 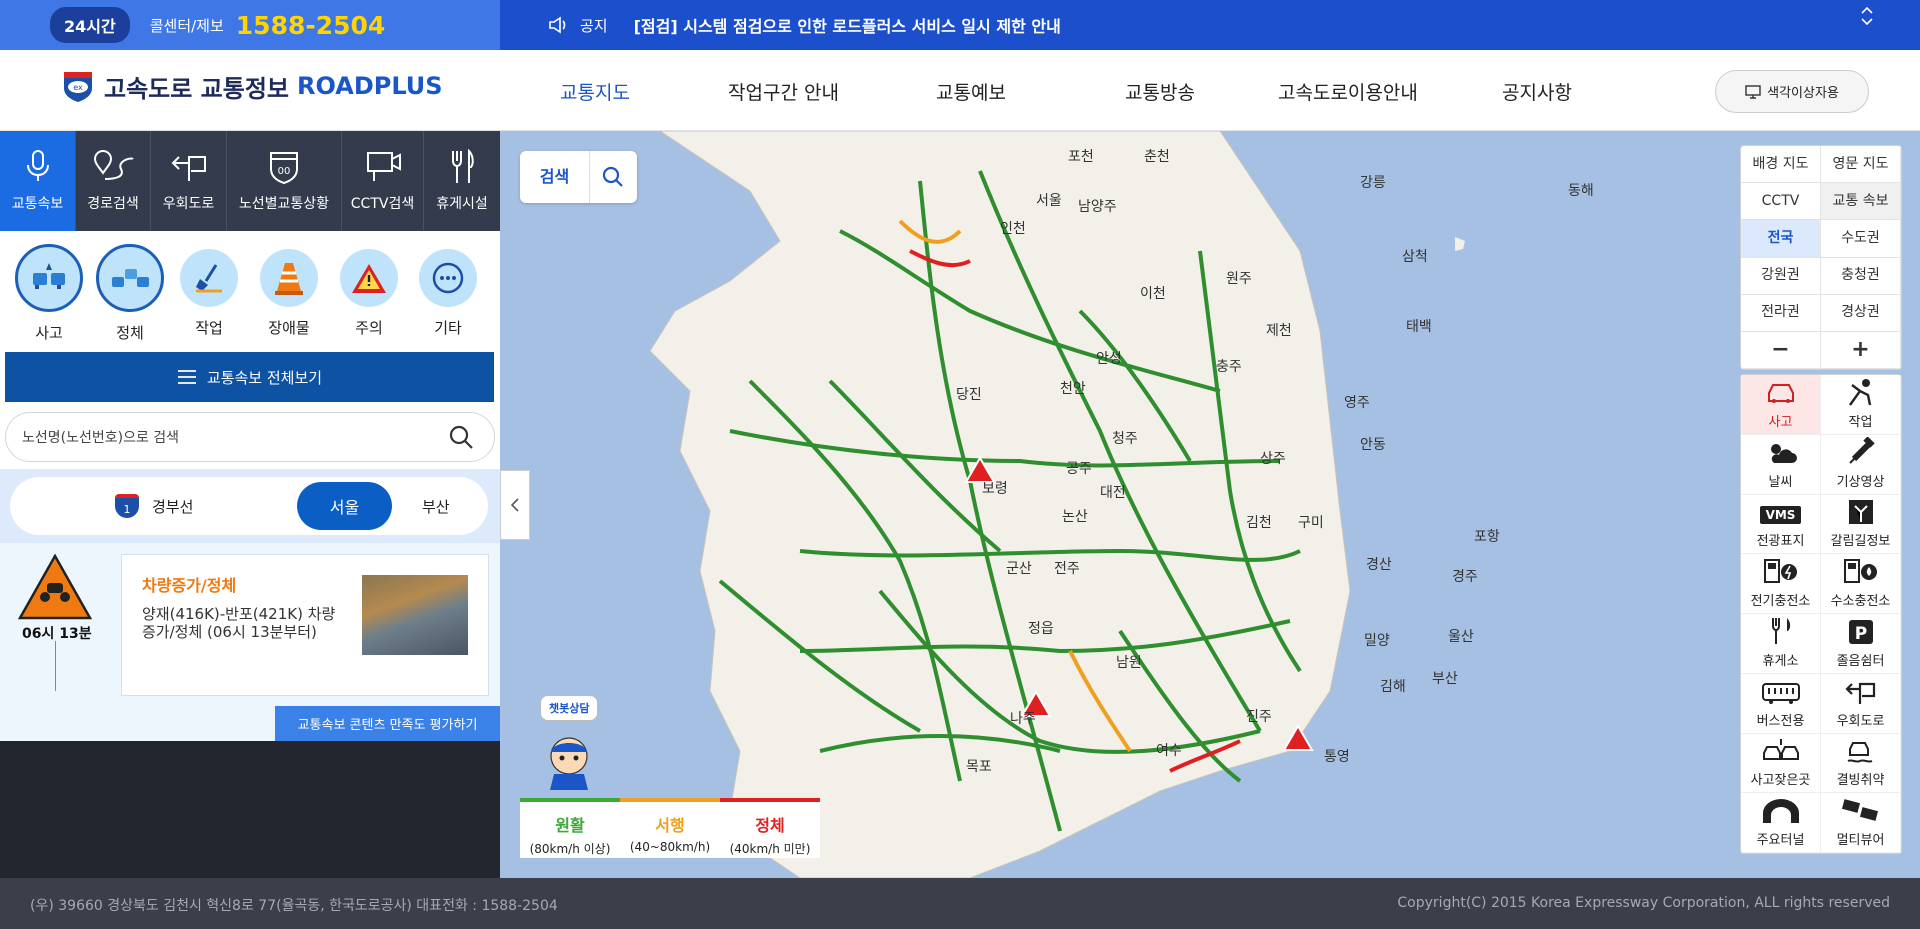 I want to click on notice-bar: 공지 [점검] 시스템 점검으로 인한 로드플러스 서비스 일시 제한 안내, so click(x=1210, y=25).